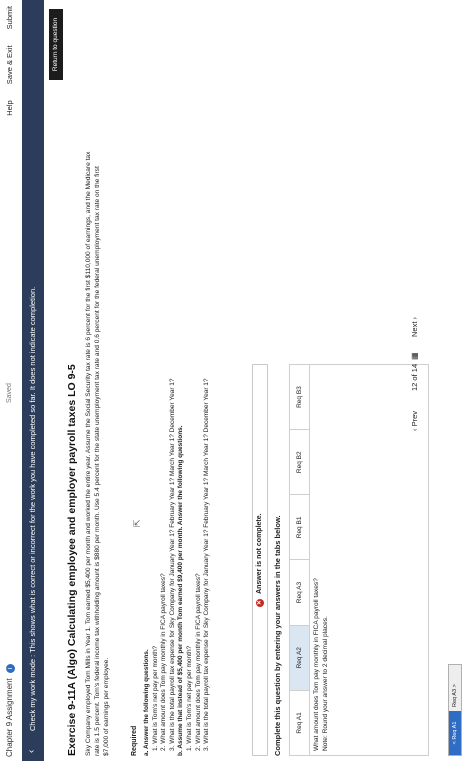 Image resolution: width=466 pixels, height=761 pixels. Describe the element at coordinates (414, 319) in the screenshot. I see `chevron-right-icon: ›` at that location.